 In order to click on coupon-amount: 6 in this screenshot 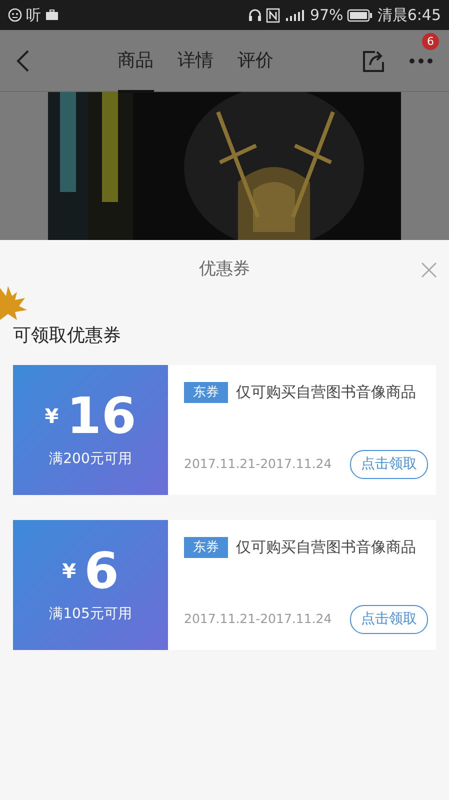, I will do `click(101, 571)`.